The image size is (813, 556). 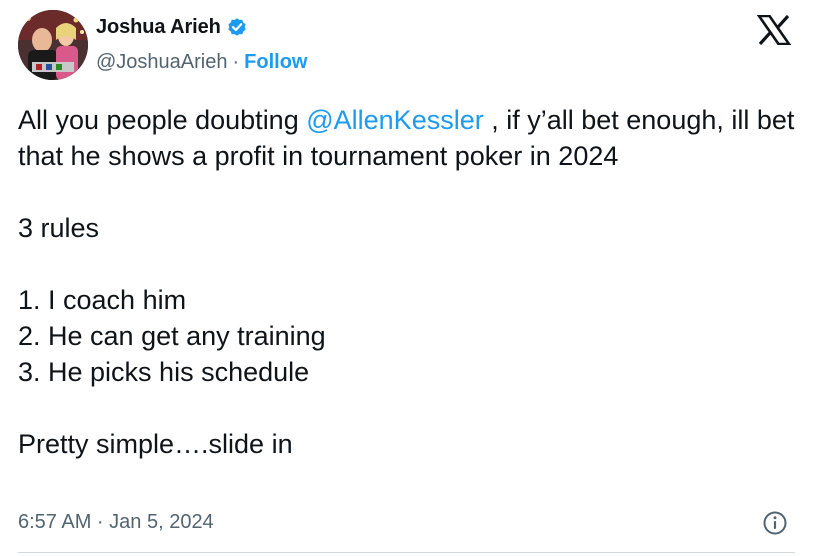 I want to click on avatar, so click(x=53, y=45).